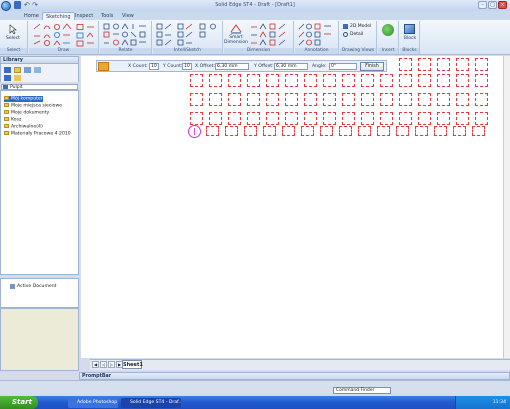 The width and height of the screenshot is (510, 409). I want to click on block-icon, so click(409, 29).